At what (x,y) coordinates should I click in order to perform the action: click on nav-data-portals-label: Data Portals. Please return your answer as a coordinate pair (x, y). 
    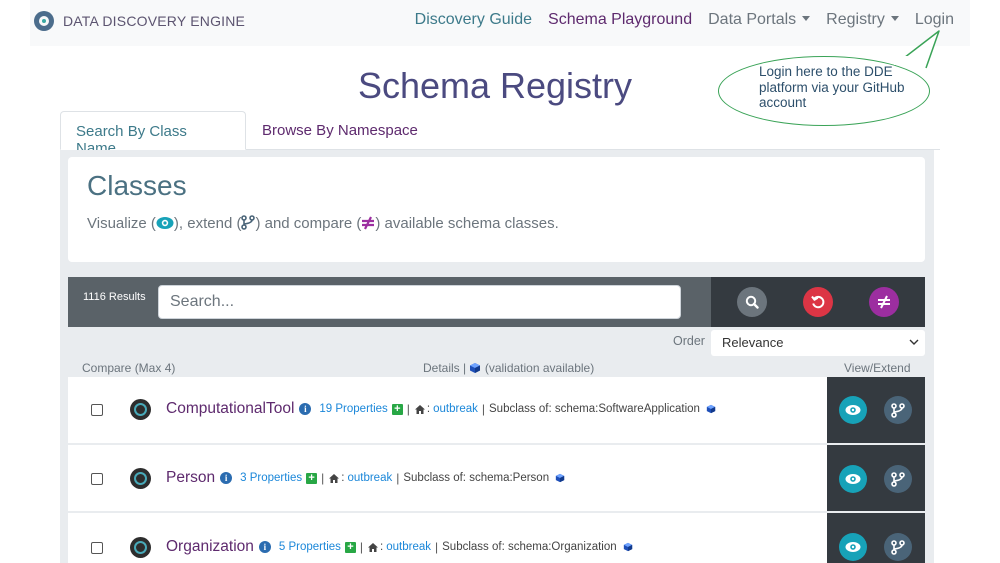
    Looking at the image, I should click on (752, 19).